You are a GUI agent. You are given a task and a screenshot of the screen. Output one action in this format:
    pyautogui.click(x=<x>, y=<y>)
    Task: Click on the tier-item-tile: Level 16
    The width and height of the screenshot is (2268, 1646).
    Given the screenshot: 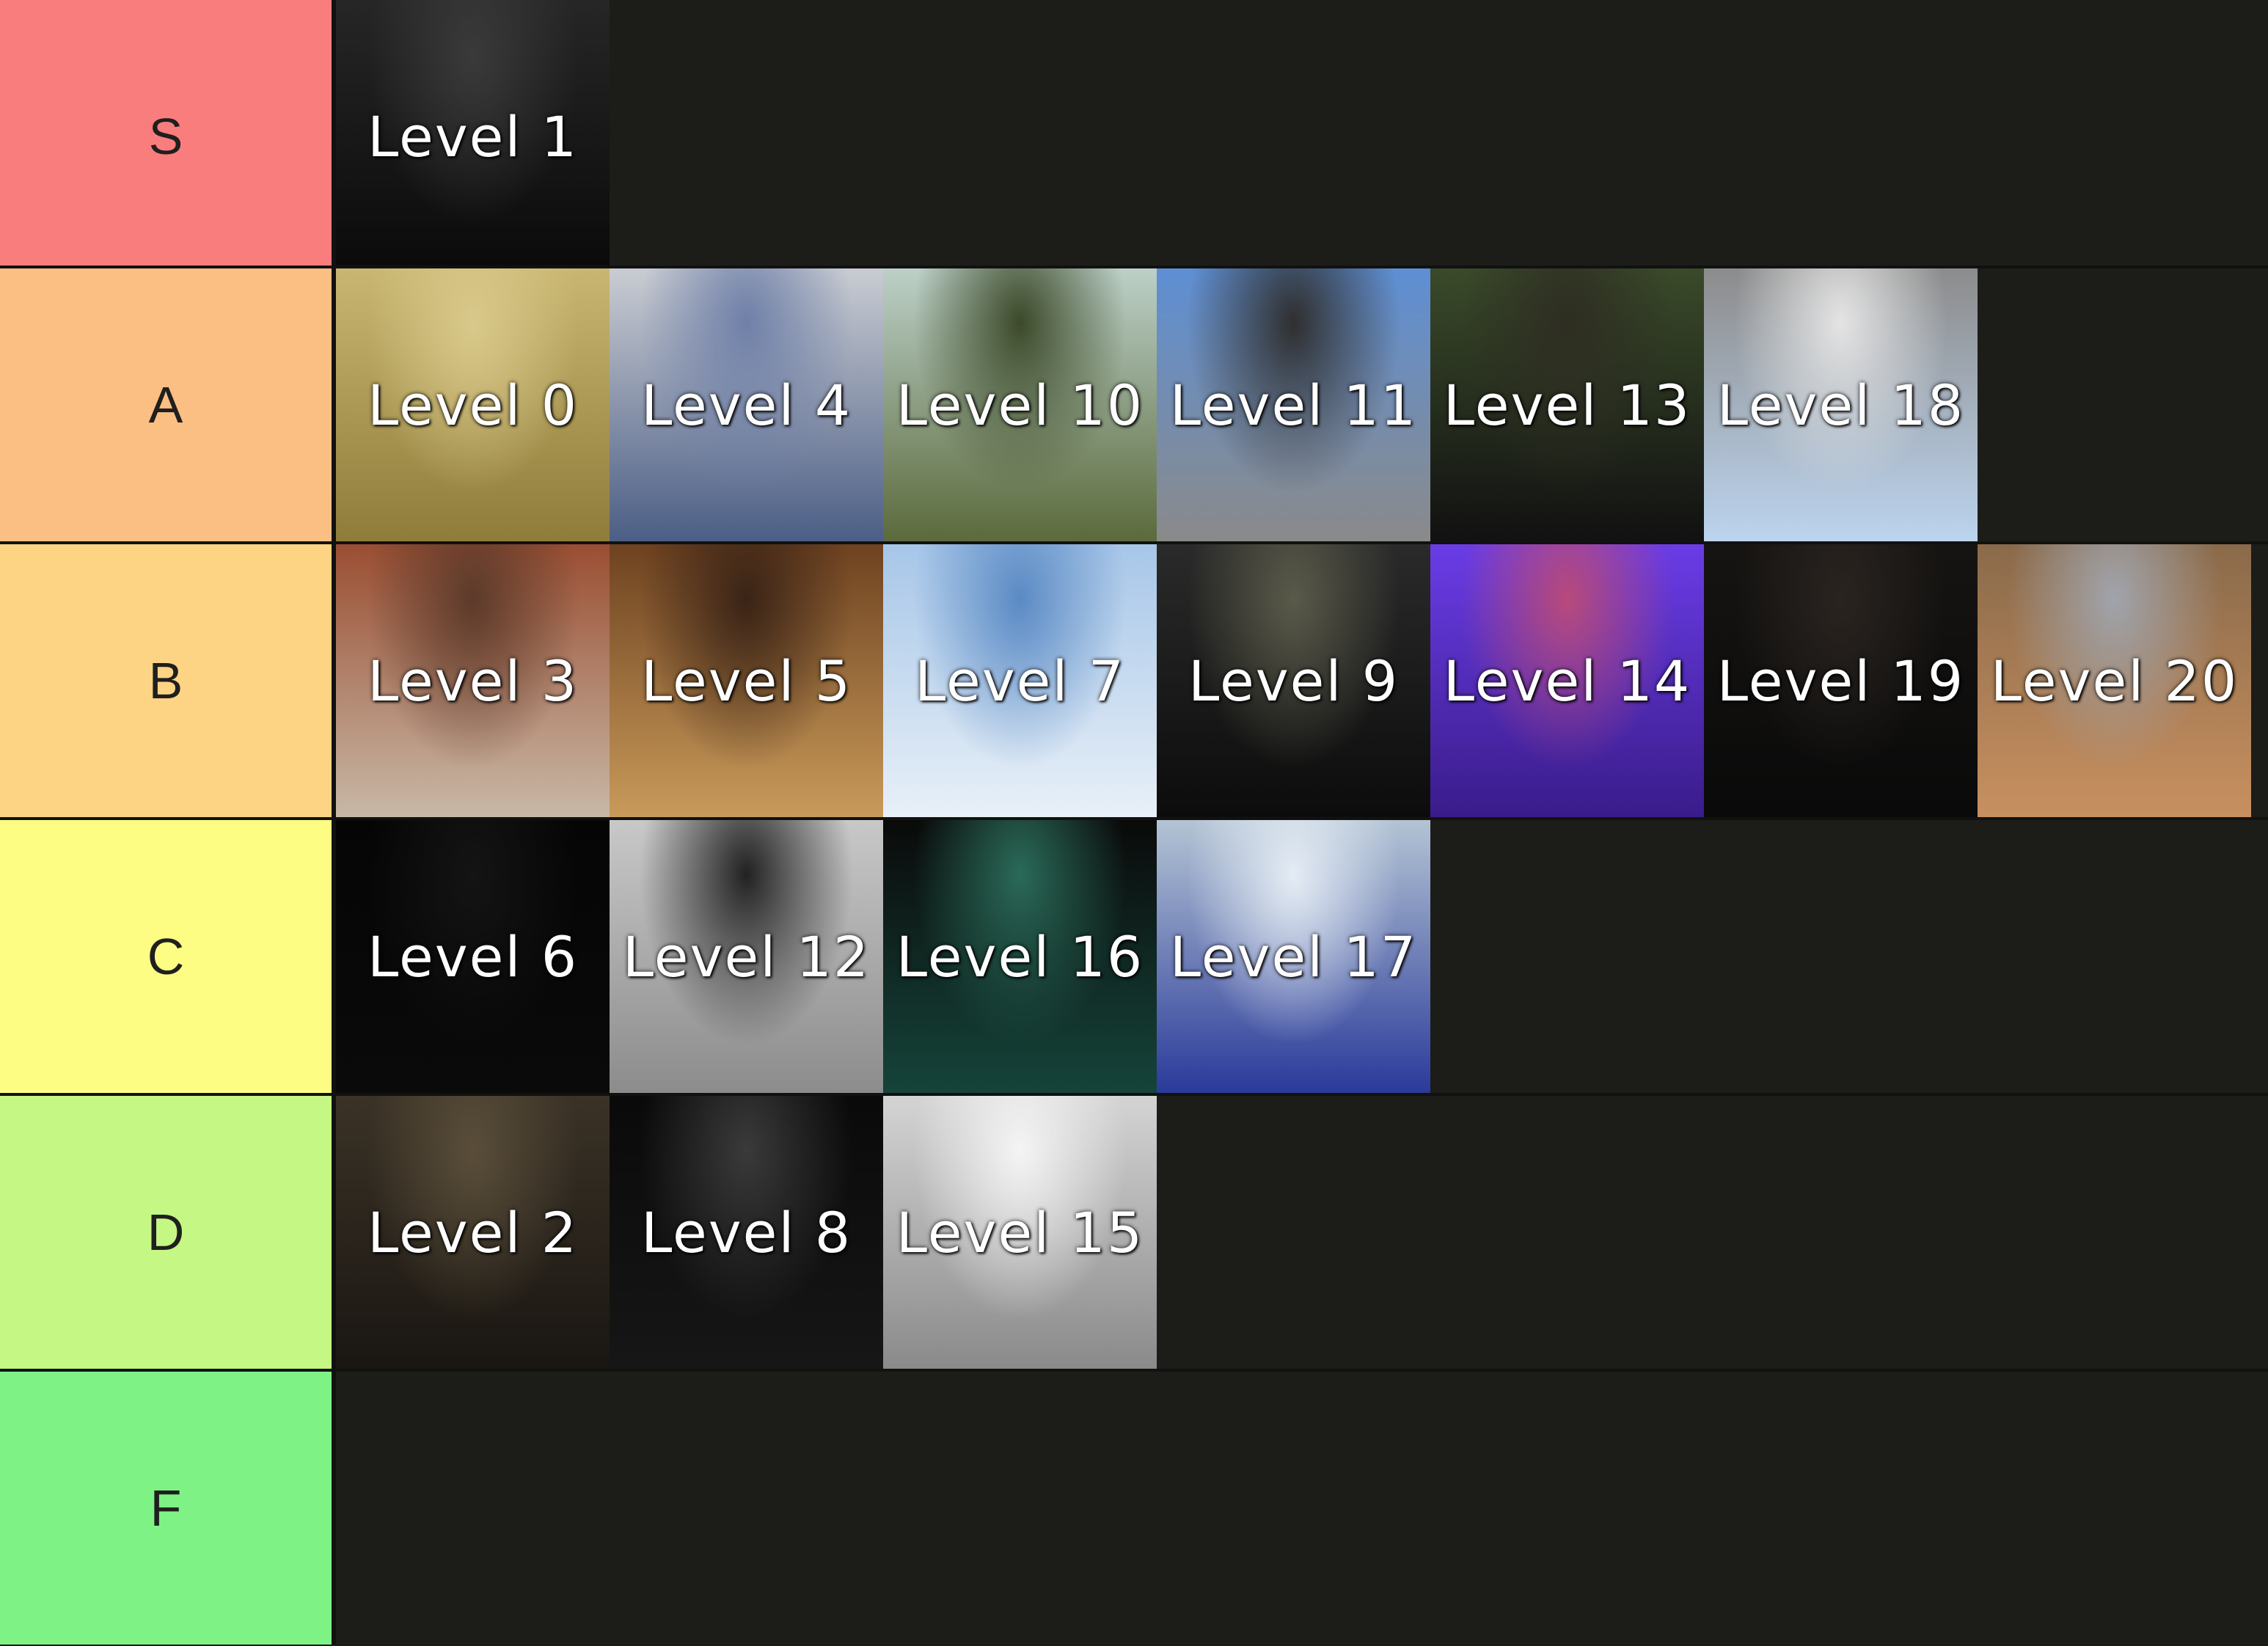 What is the action you would take?
    pyautogui.click(x=1020, y=956)
    